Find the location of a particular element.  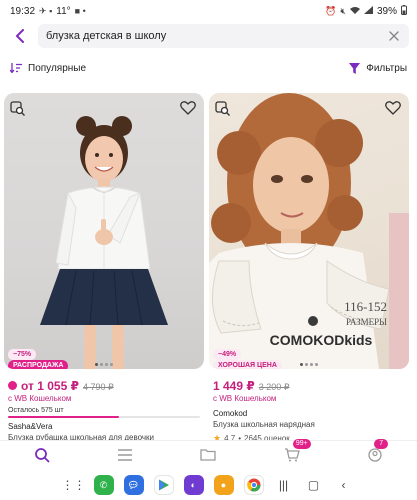

nav-catalog is located at coordinates (125, 455).